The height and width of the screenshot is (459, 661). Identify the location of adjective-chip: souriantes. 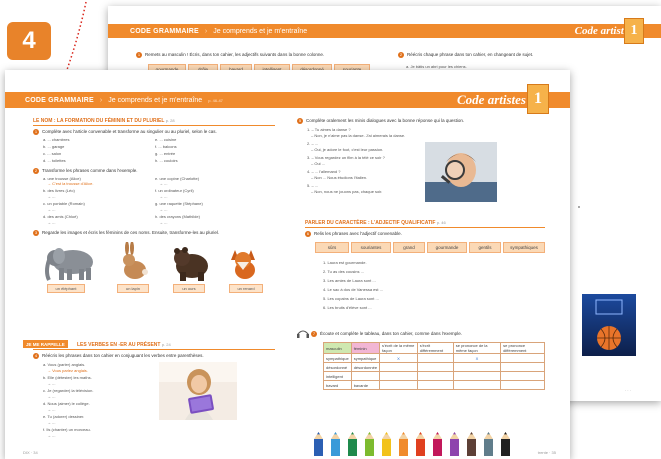
(371, 247).